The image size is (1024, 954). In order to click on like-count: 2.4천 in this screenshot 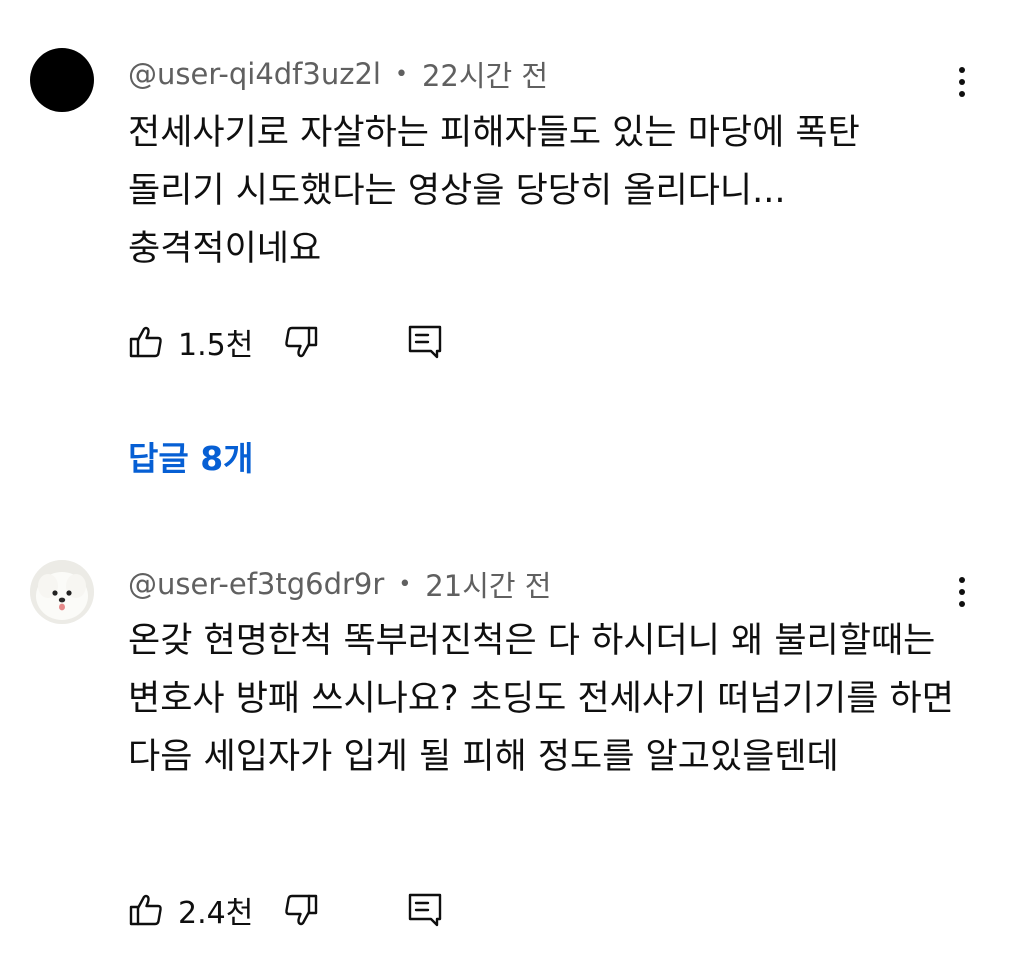, I will do `click(216, 913)`.